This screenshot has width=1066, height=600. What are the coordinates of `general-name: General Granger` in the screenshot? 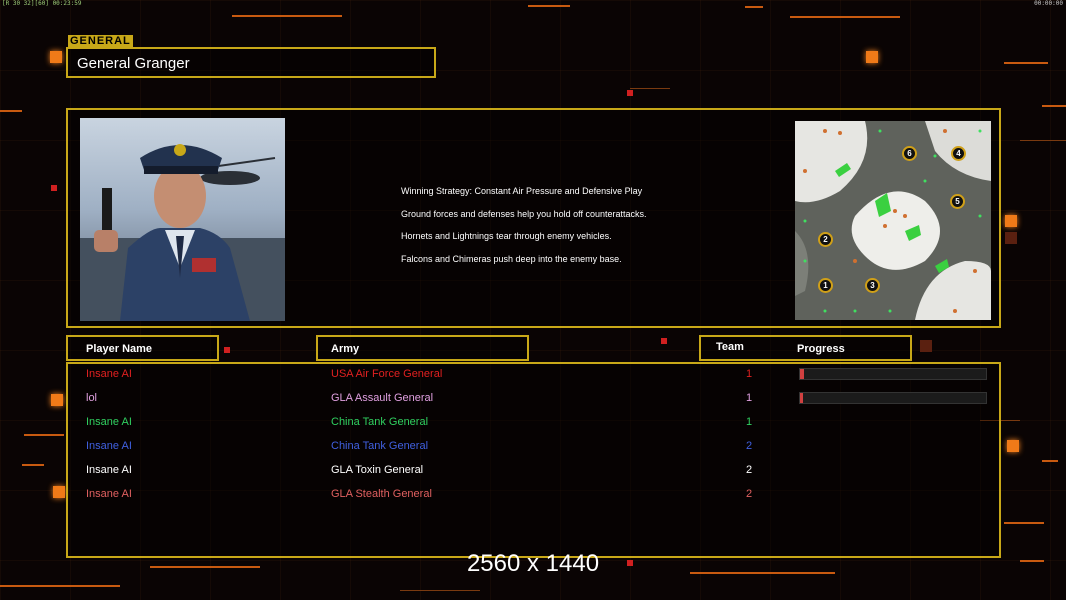 It's located at (133, 63).